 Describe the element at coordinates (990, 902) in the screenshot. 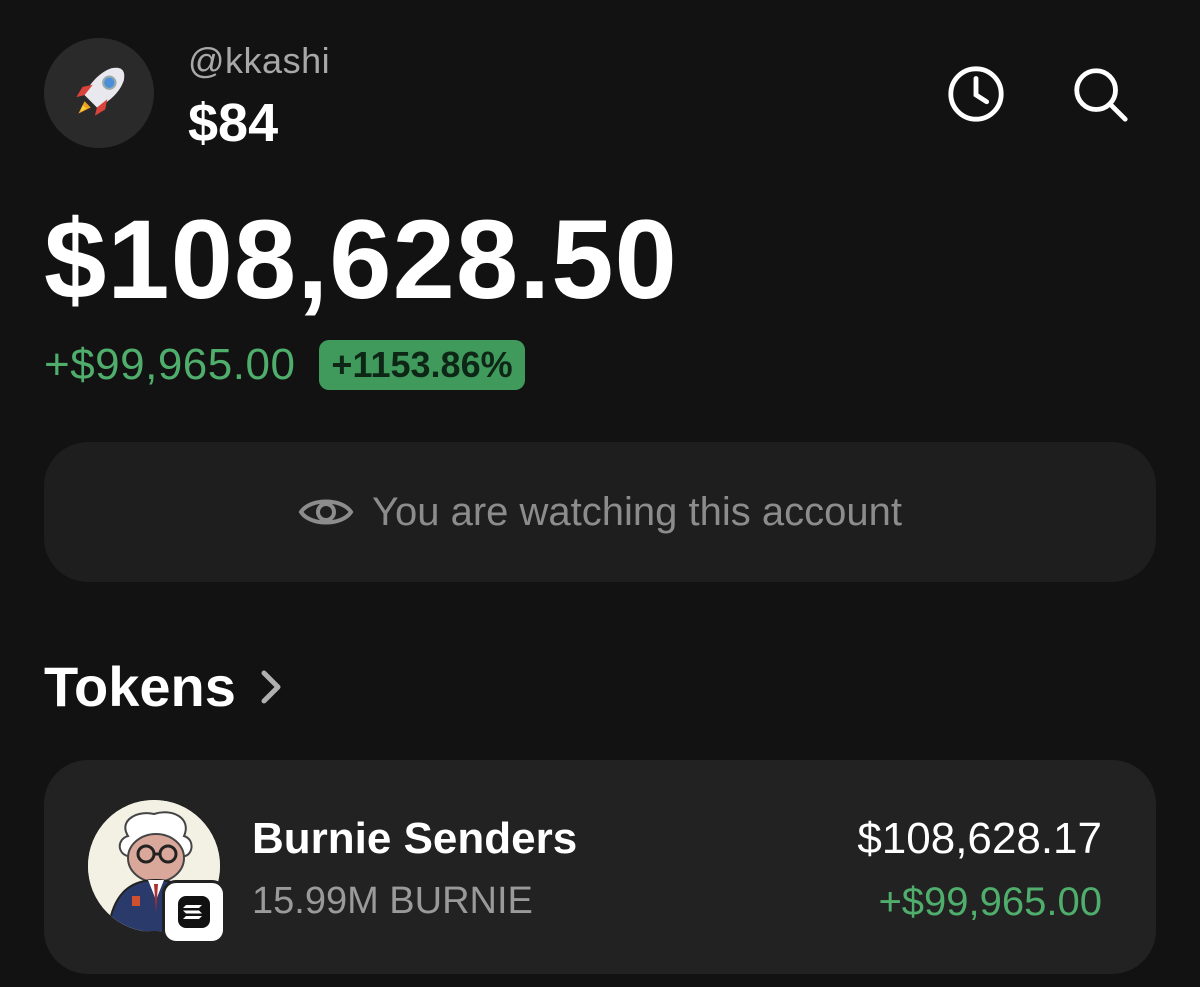

I see `token-change: +$99,965.00` at that location.